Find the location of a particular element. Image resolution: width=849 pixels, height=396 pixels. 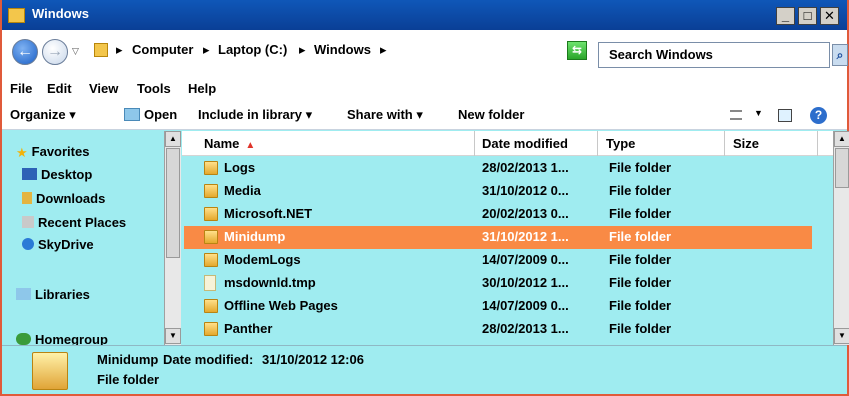

address-bar: ▸ Computer ▸ Laptop (C:) ▸ Windows ▸ ▼ is located at coordinates (364, 51).